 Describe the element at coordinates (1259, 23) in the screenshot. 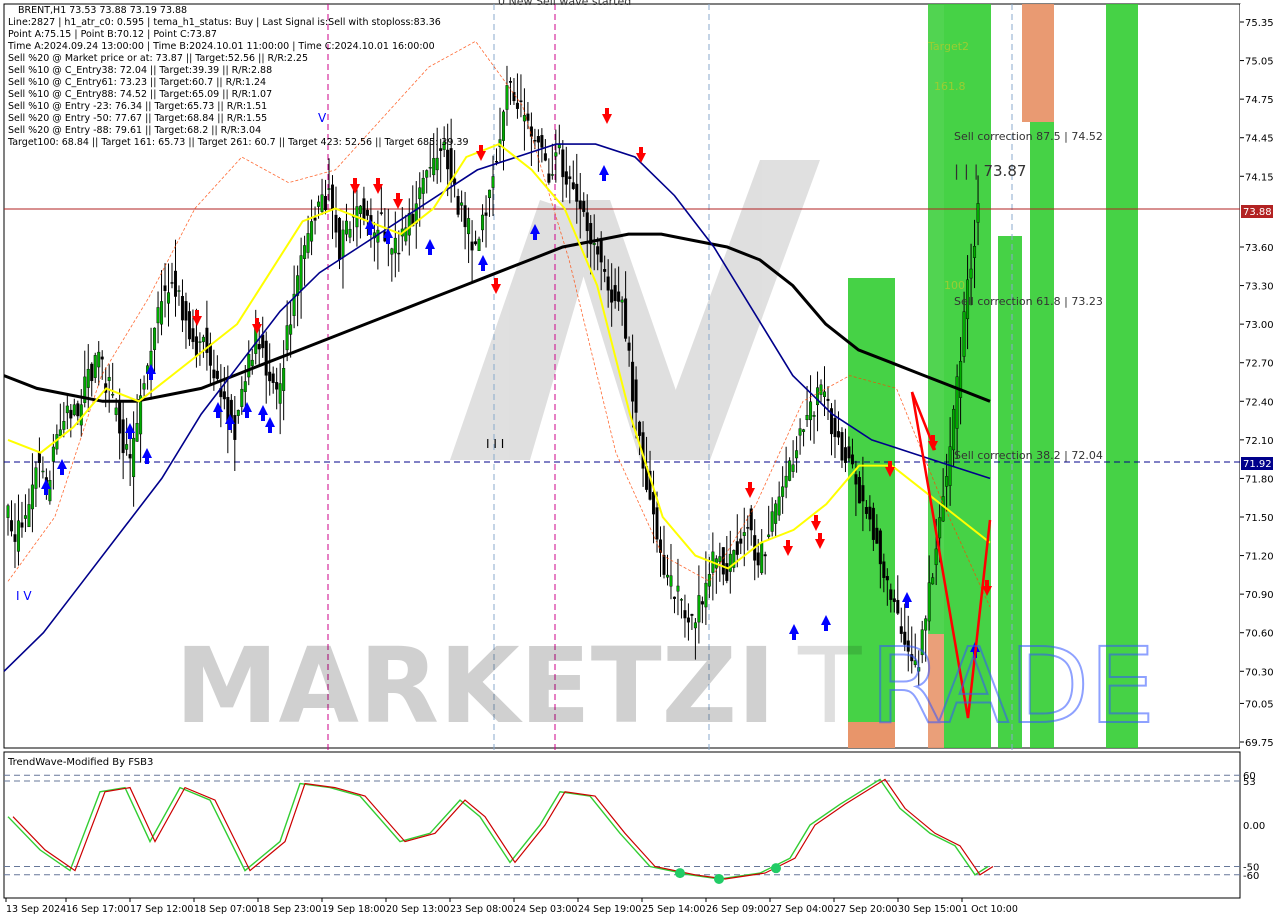

I see `price-tick-label: 75.35` at that location.